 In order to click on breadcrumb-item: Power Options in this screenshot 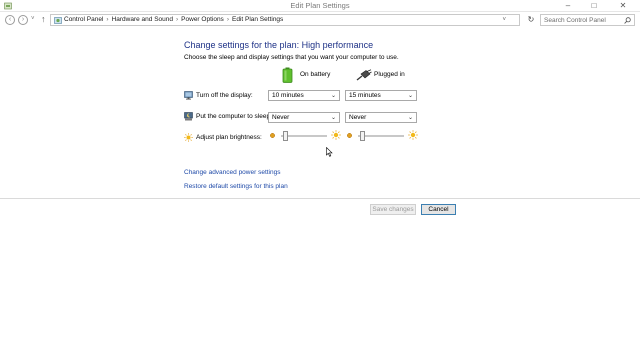, I will do `click(202, 19)`.